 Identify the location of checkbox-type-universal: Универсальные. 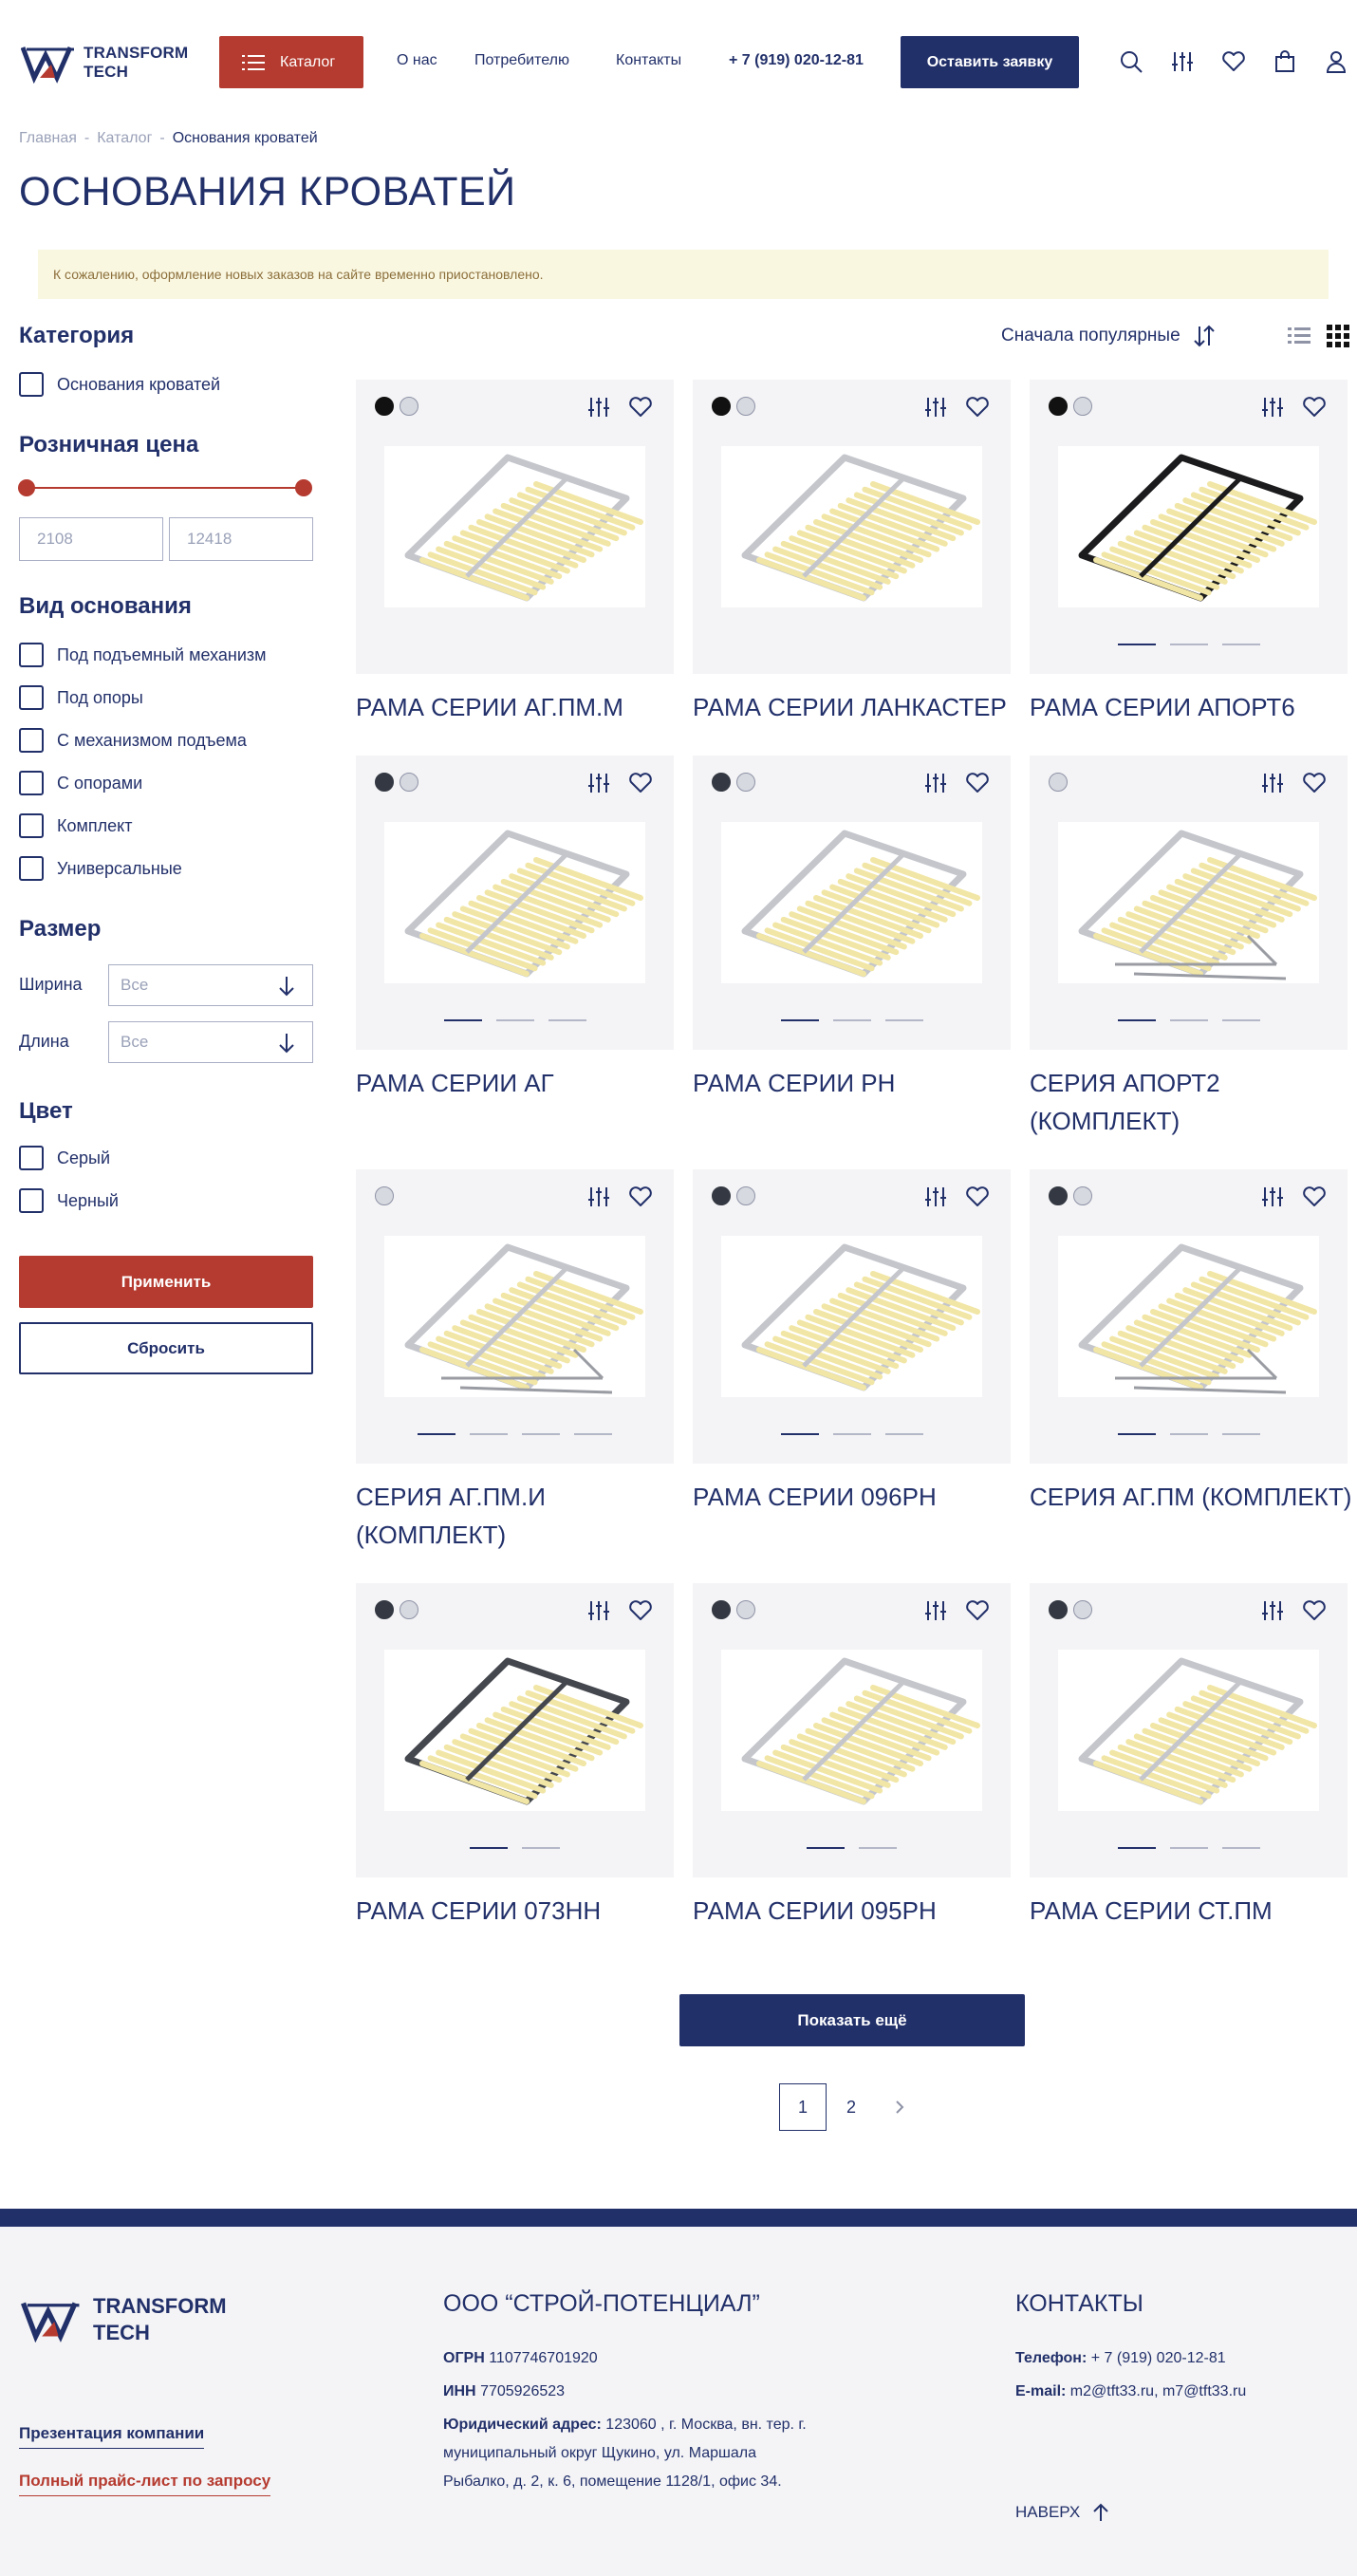
(101, 869).